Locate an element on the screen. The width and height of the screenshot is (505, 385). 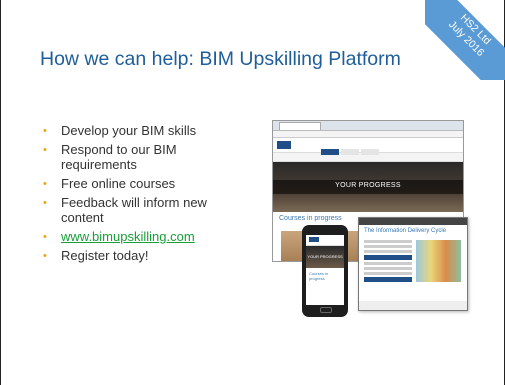
phone-header is located at coordinates (325, 240).